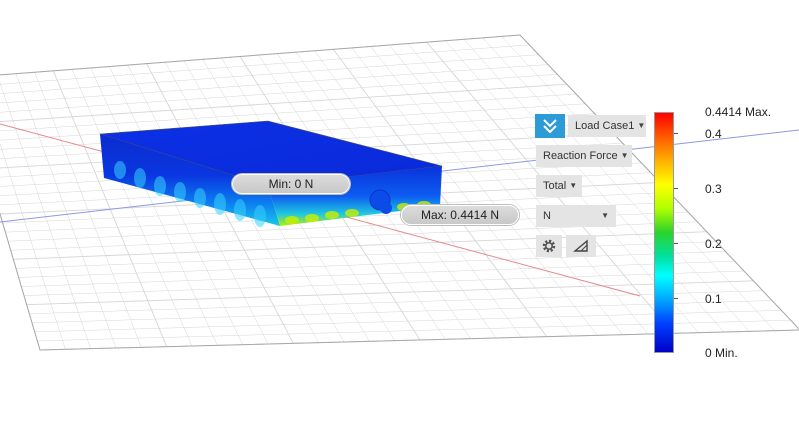  I want to click on surface-button, so click(581, 246).